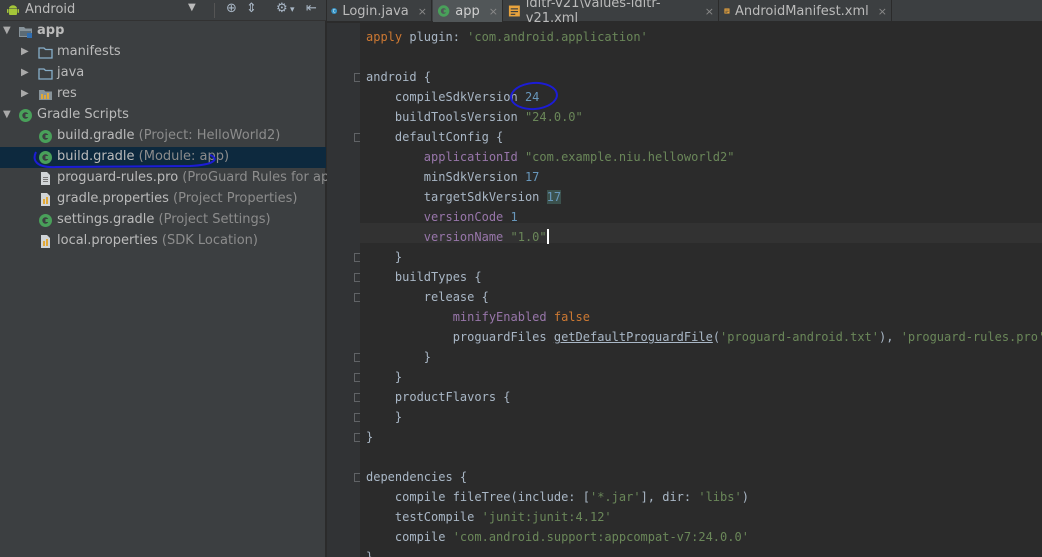 The image size is (1042, 557). I want to click on tab-values-ldltr-xml: ldltr-v21\values-ldltr-v21.xml ×, so click(611, 13).